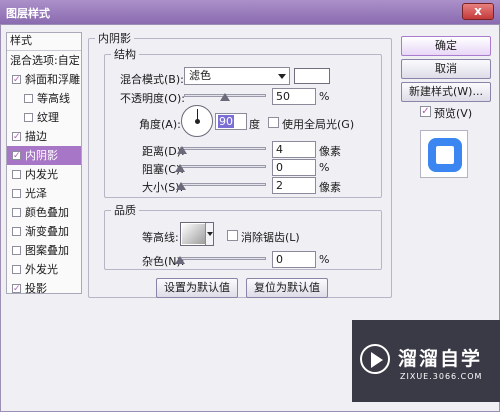 The width and height of the screenshot is (500, 412). I want to click on style-item-label: 内发光, so click(41, 174).